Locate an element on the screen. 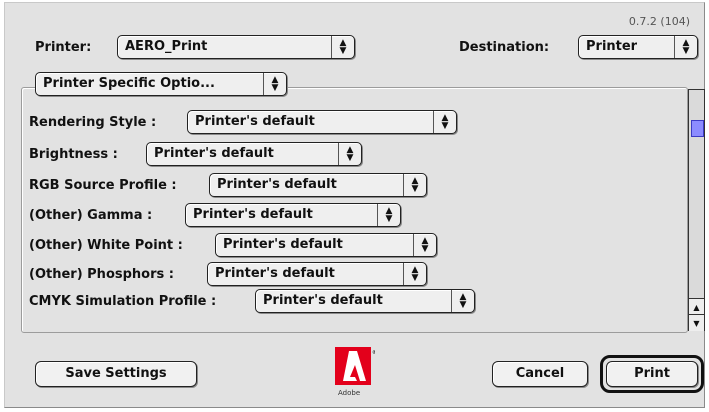 The height and width of the screenshot is (412, 709). scroll-up-icon: ▲ is located at coordinates (696, 306).